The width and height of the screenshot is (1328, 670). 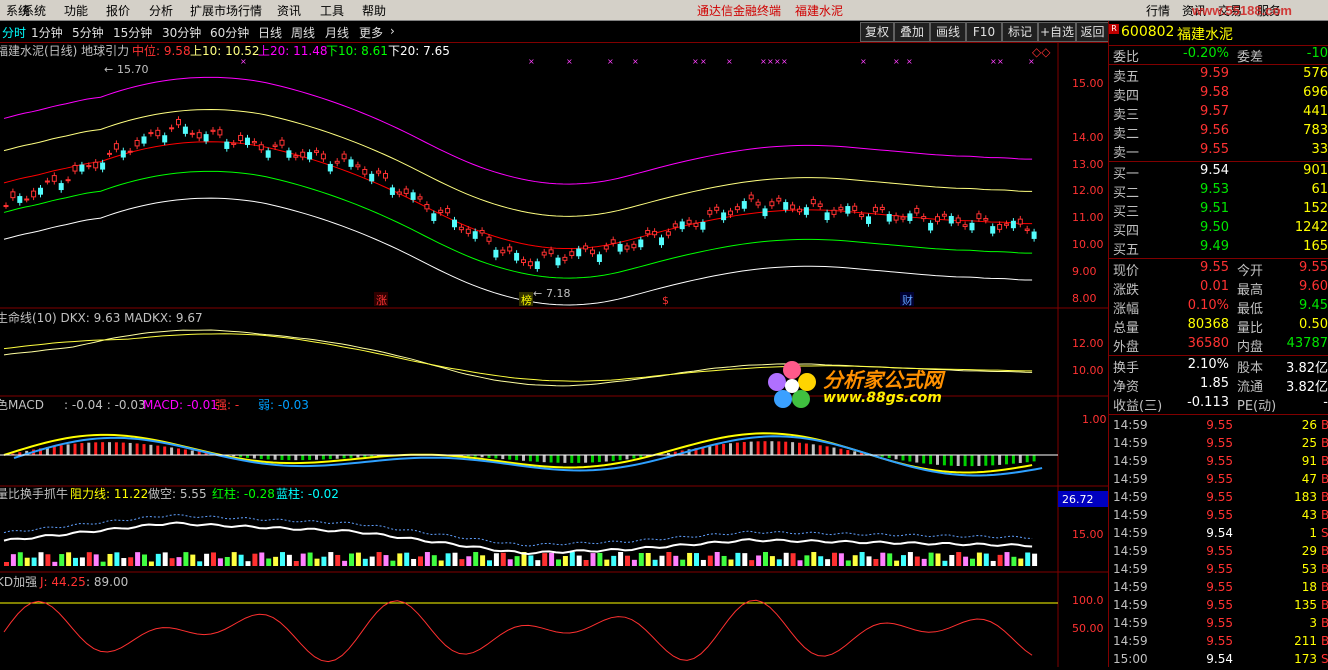 I want to click on tick-row: 14:59 9.55 135 B, so click(x=1218, y=607).